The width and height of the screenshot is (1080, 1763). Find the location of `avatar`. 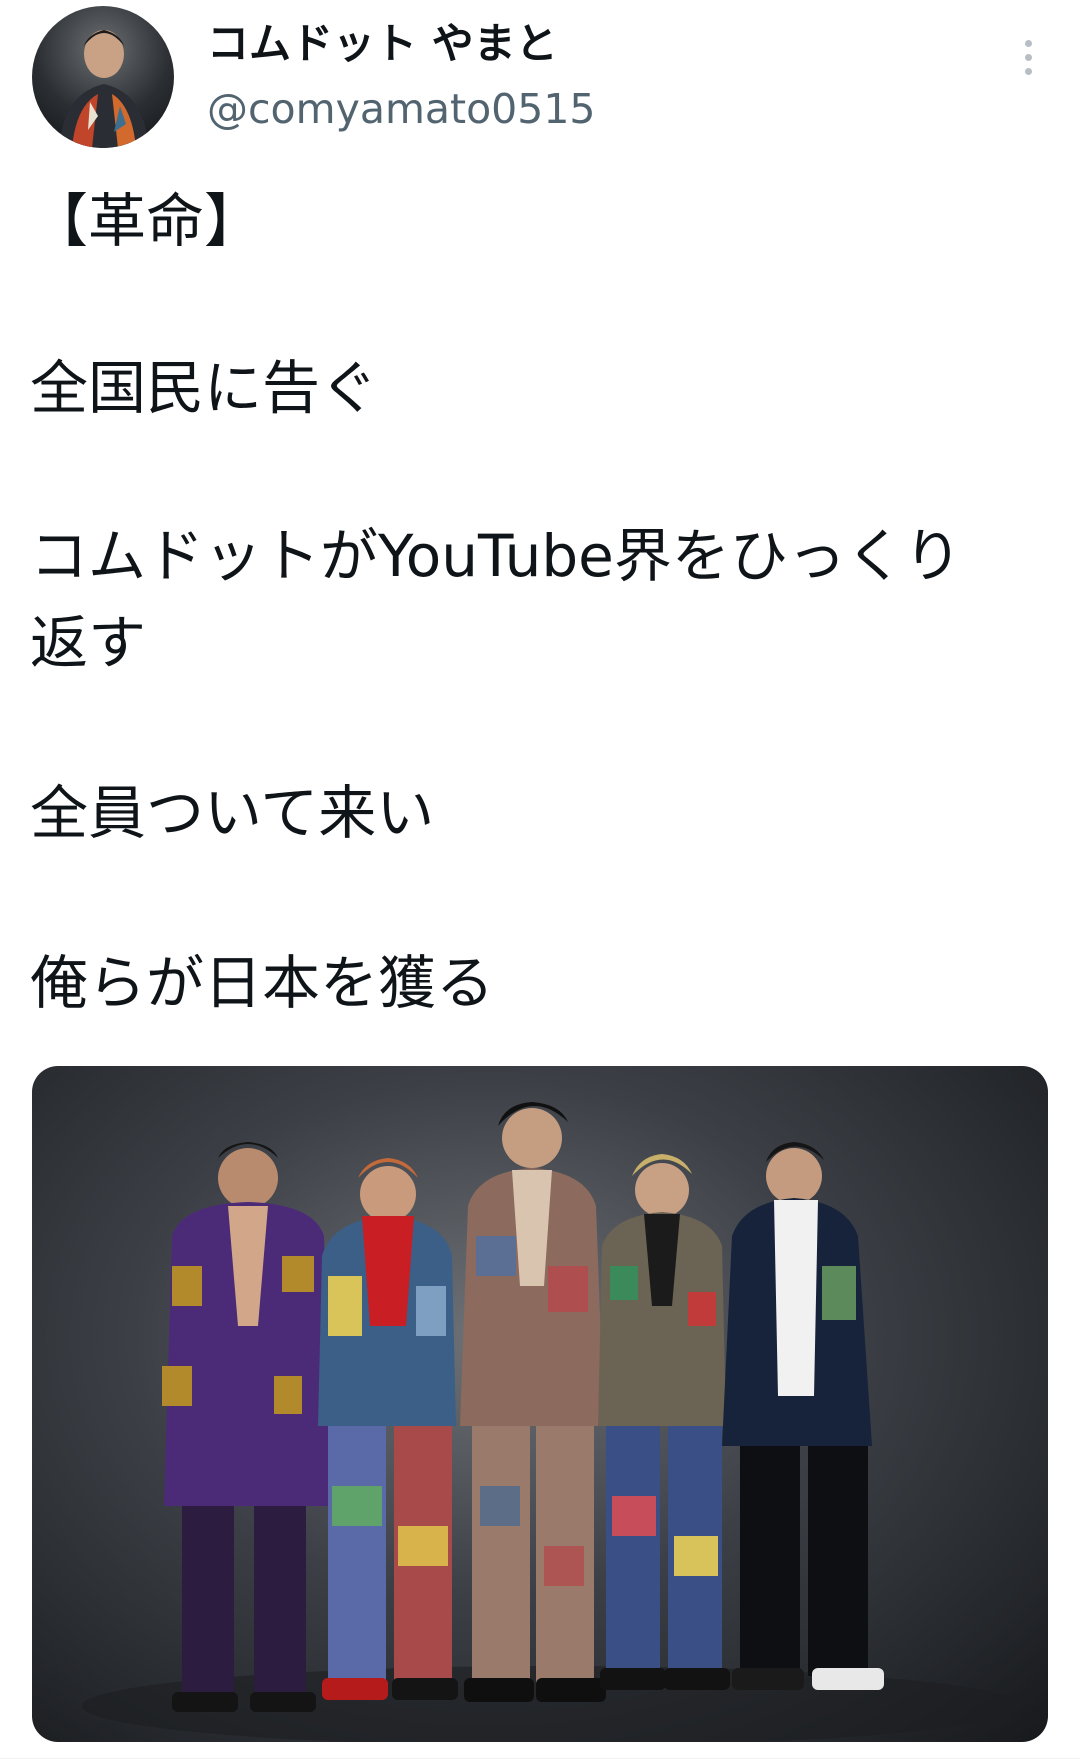

avatar is located at coordinates (103, 77).